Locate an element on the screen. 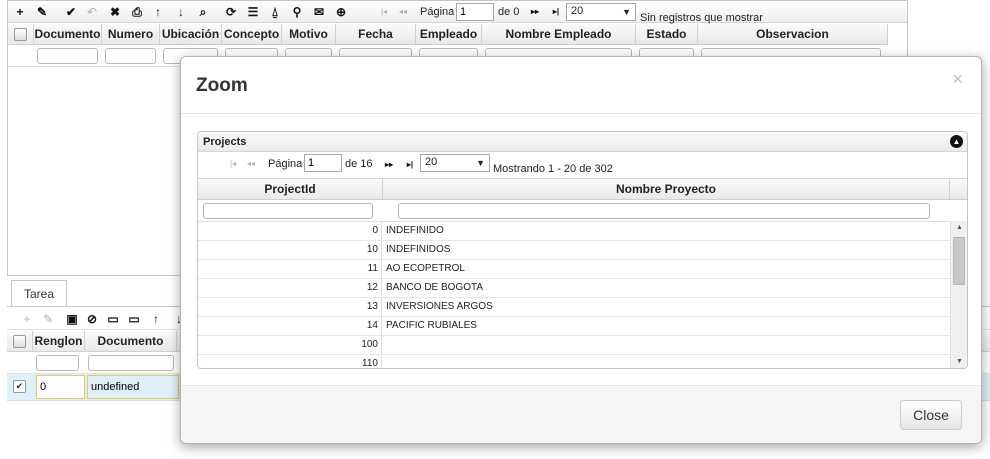  vertical-scrollbar: ▲ ▼ is located at coordinates (958, 294).